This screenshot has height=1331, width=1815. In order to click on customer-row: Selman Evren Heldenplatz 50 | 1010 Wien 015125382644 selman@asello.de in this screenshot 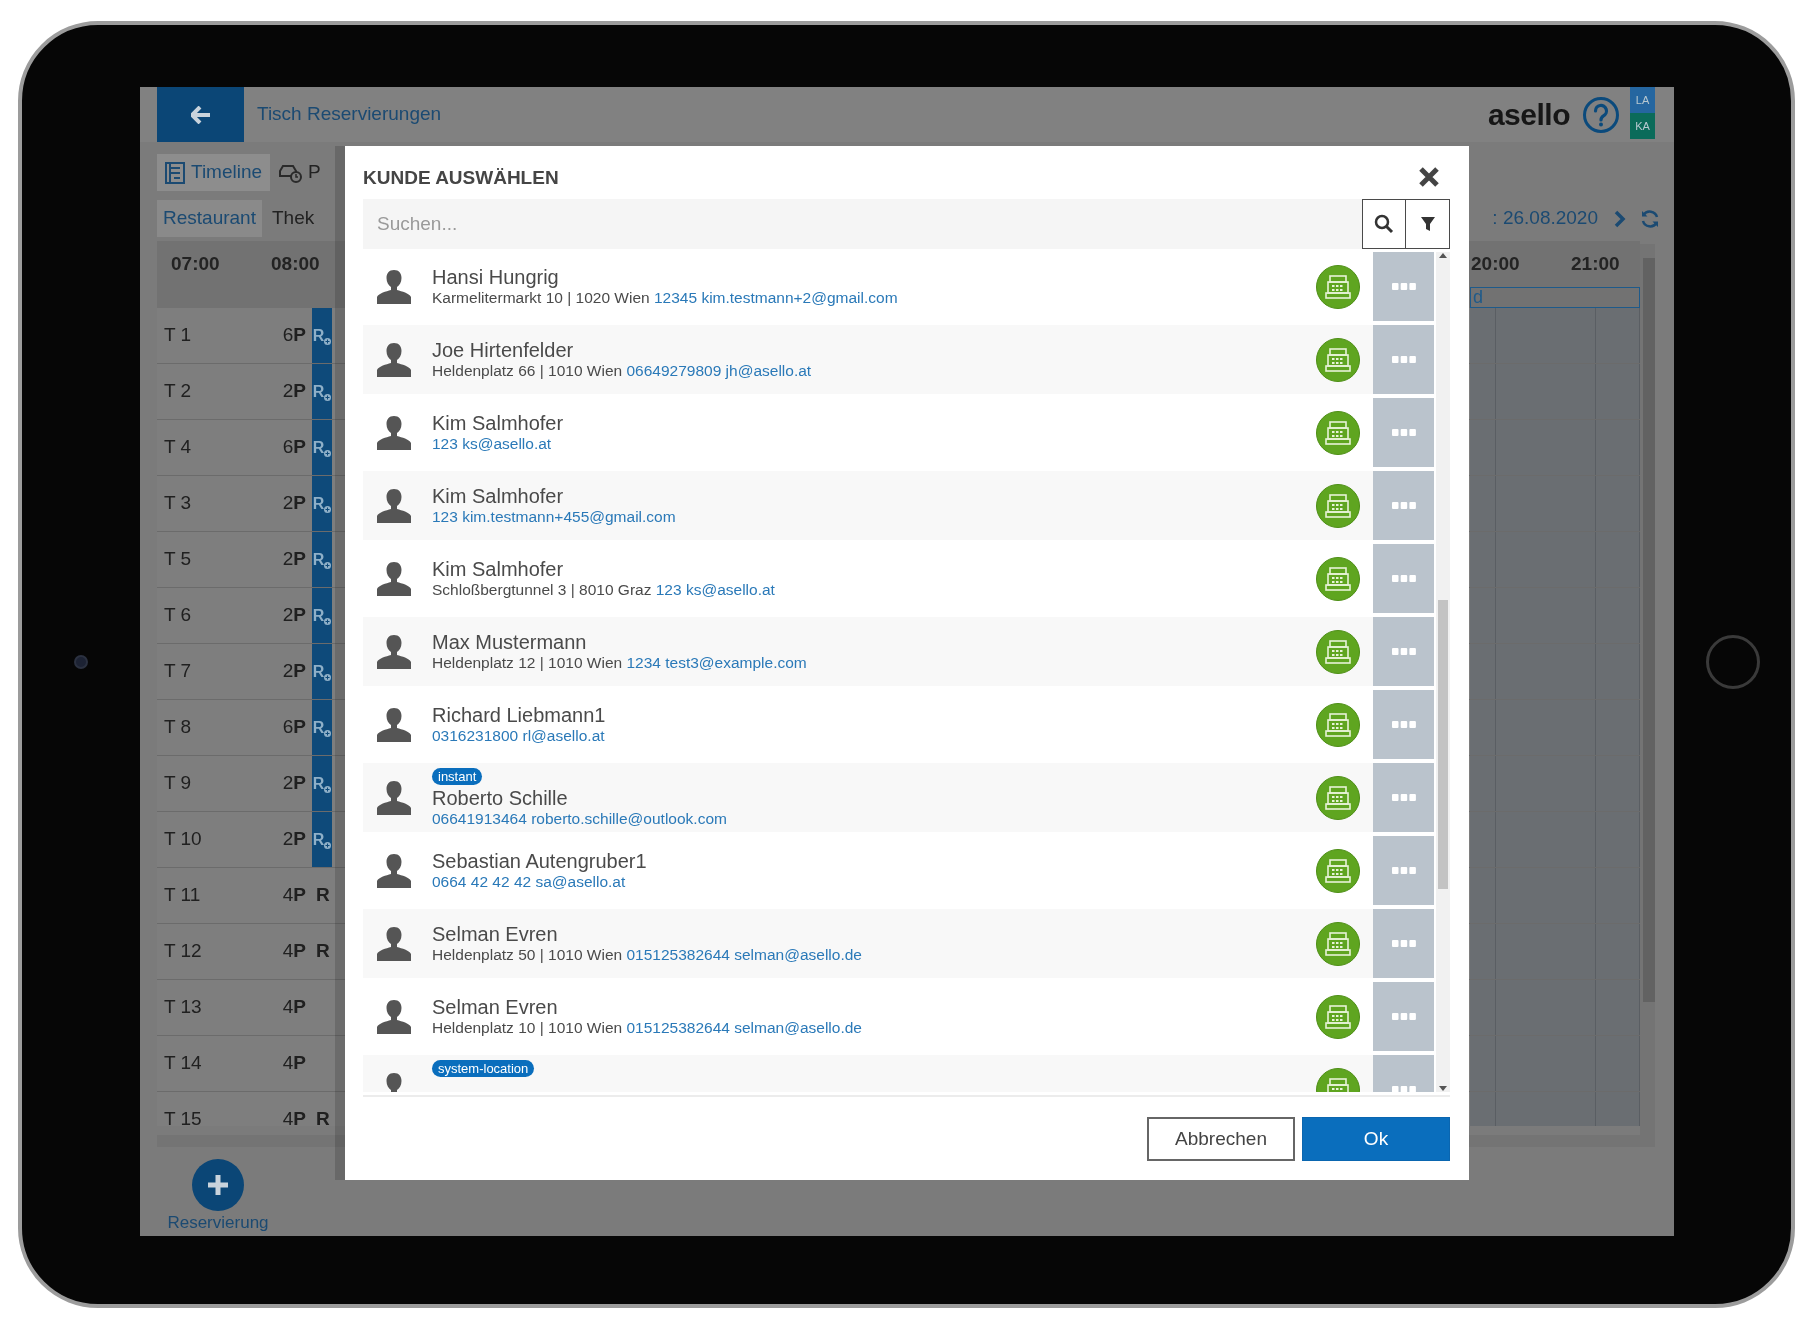, I will do `click(898, 943)`.